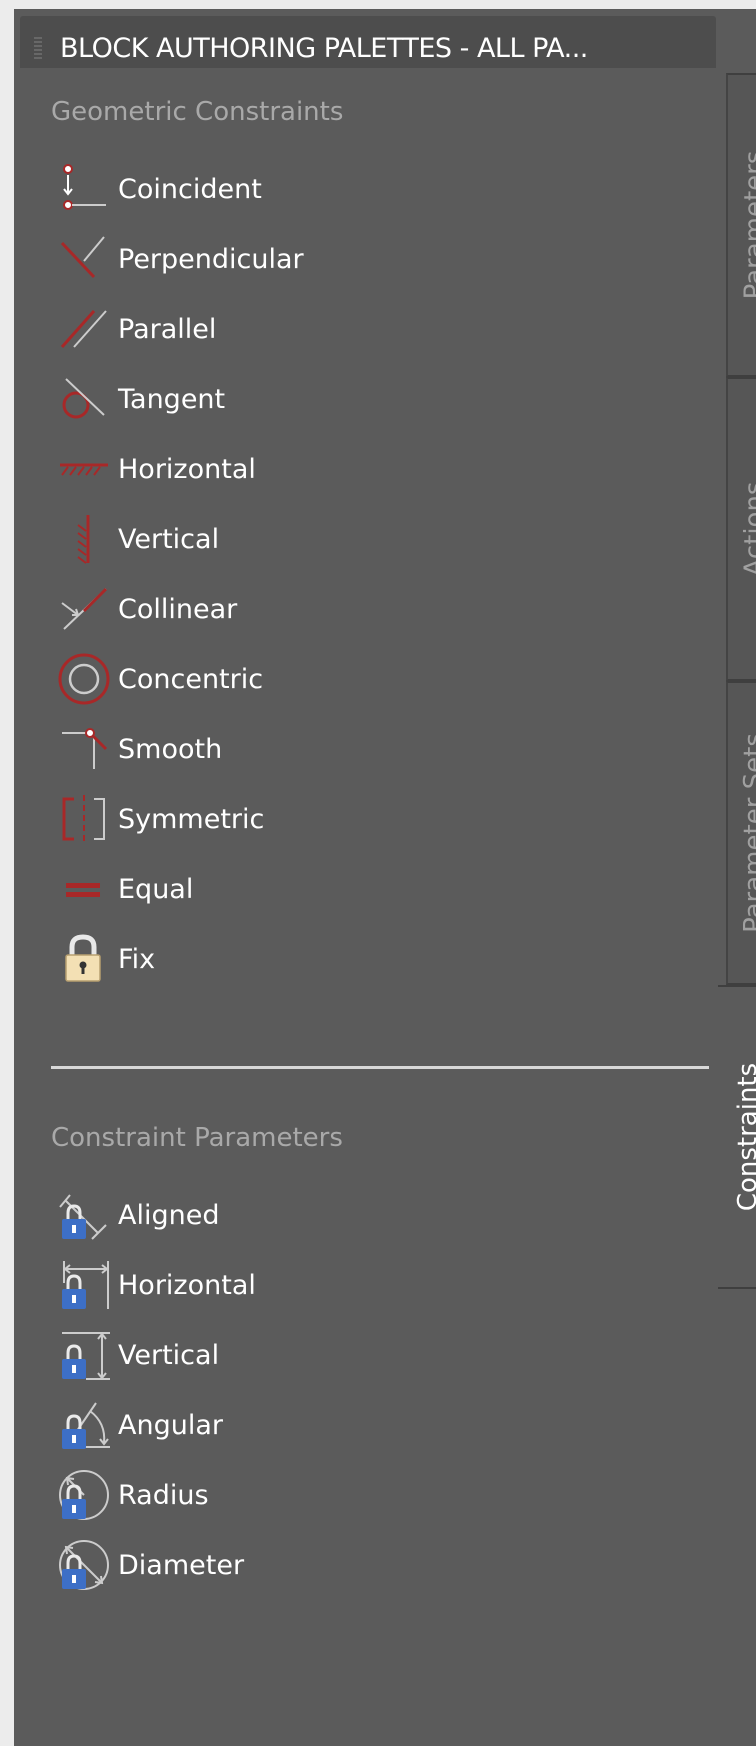 This screenshot has height=1746, width=756. What do you see at coordinates (84, 1425) in the screenshot?
I see `angular-dimension-icon` at bounding box center [84, 1425].